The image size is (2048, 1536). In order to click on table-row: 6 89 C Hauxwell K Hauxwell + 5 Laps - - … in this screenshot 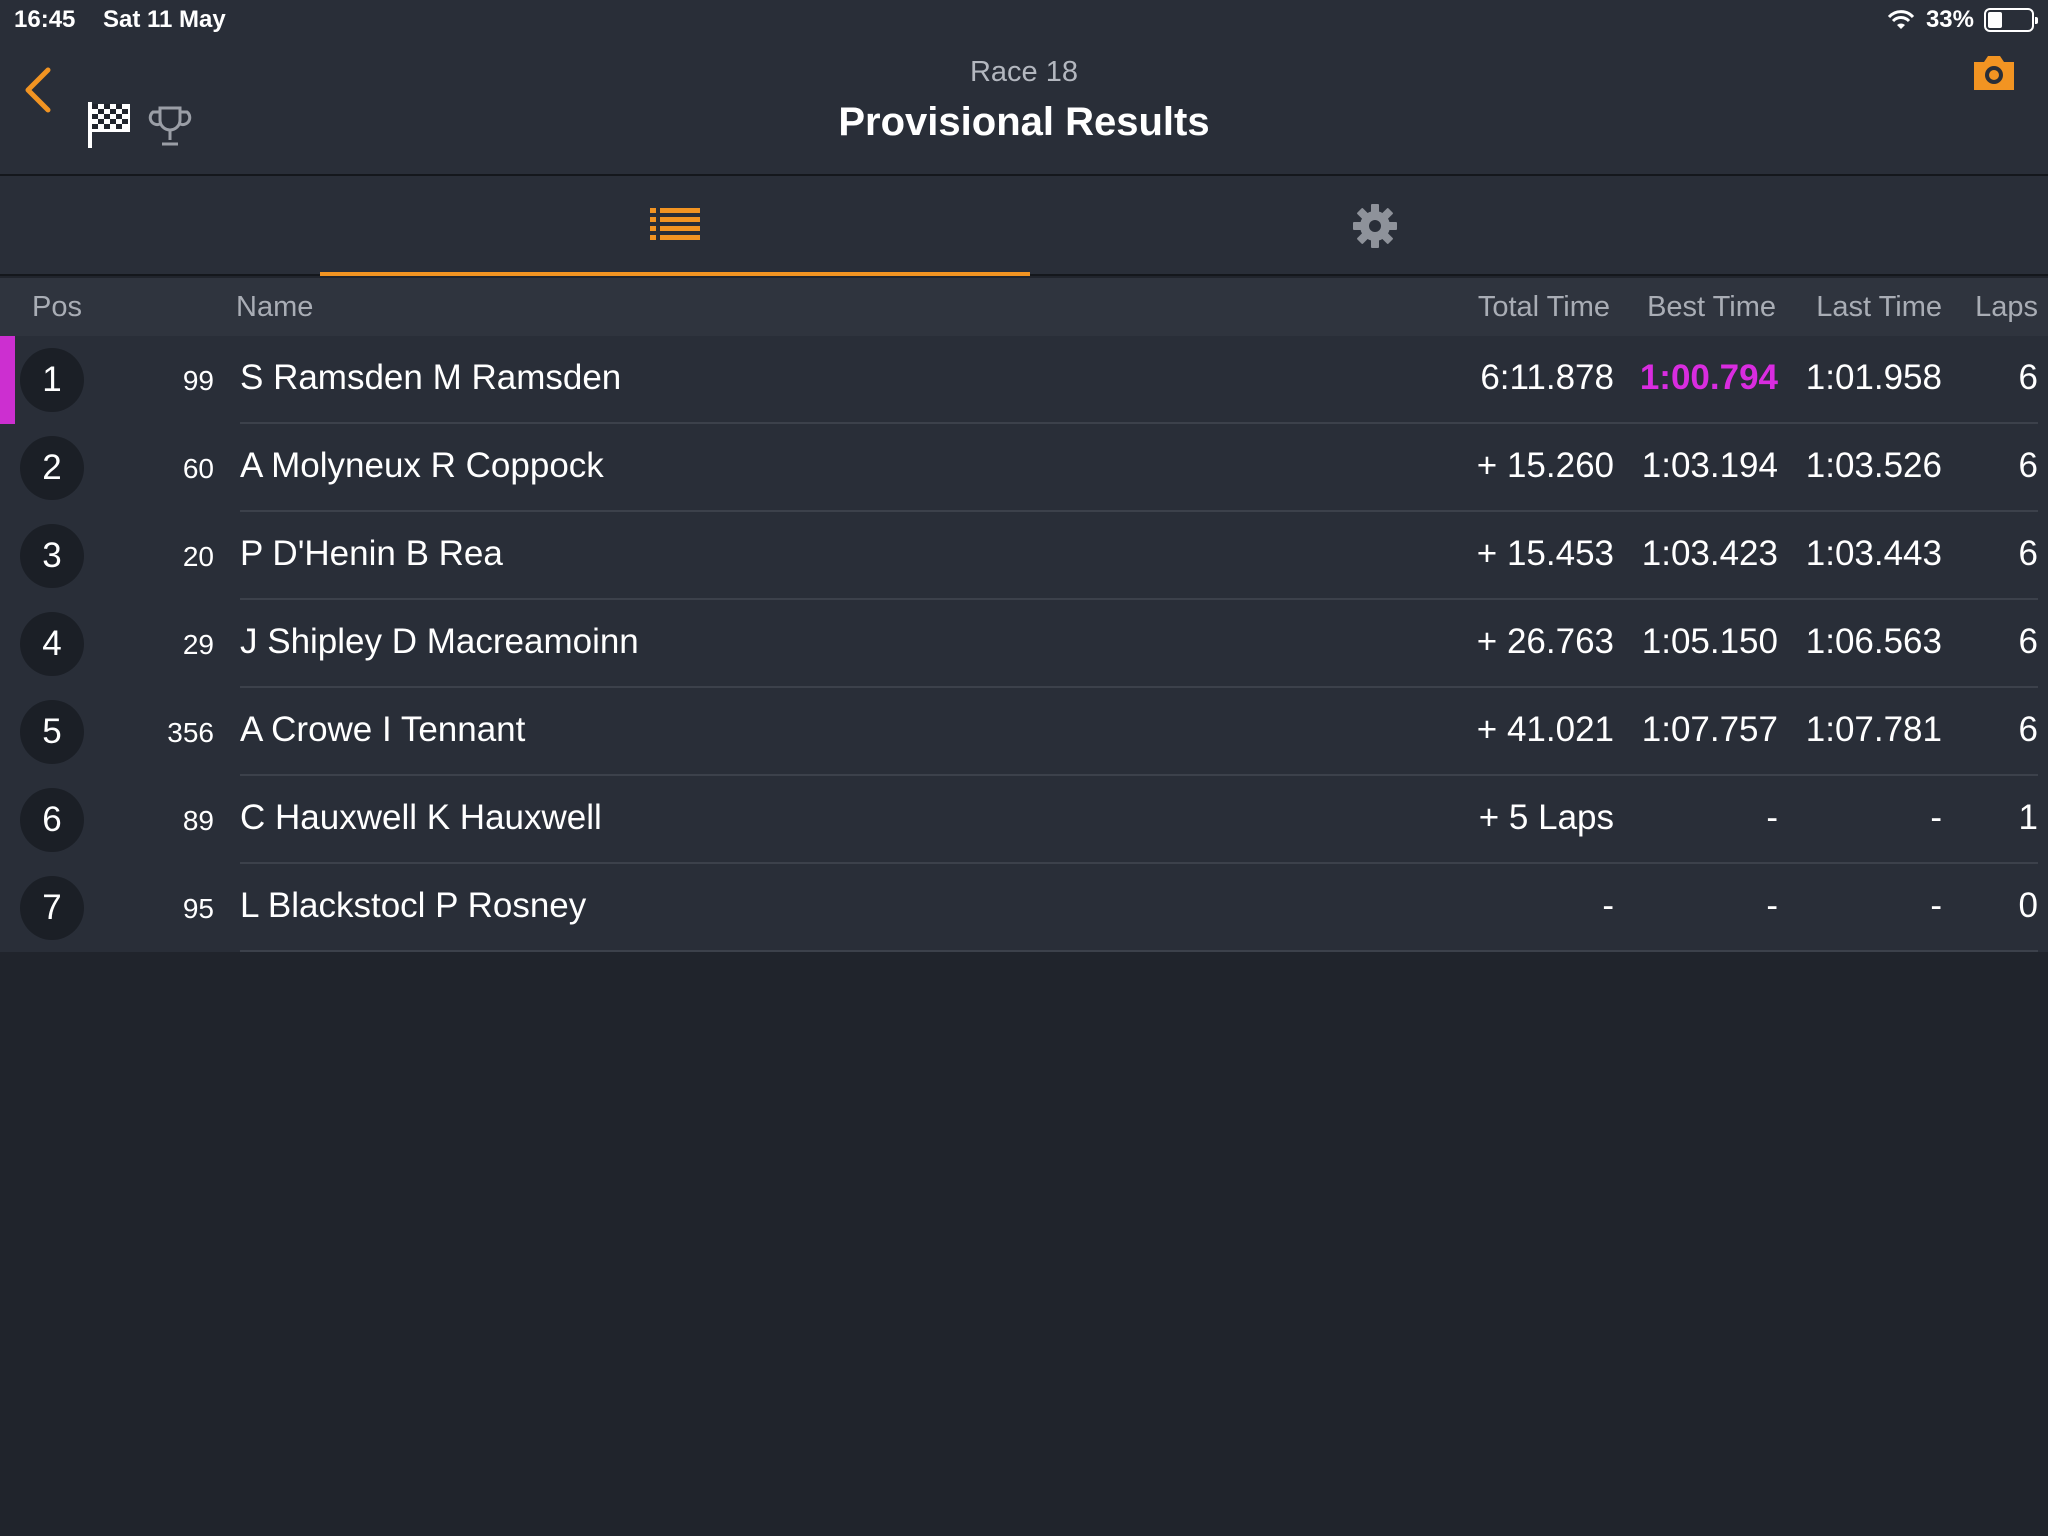, I will do `click(1024, 820)`.